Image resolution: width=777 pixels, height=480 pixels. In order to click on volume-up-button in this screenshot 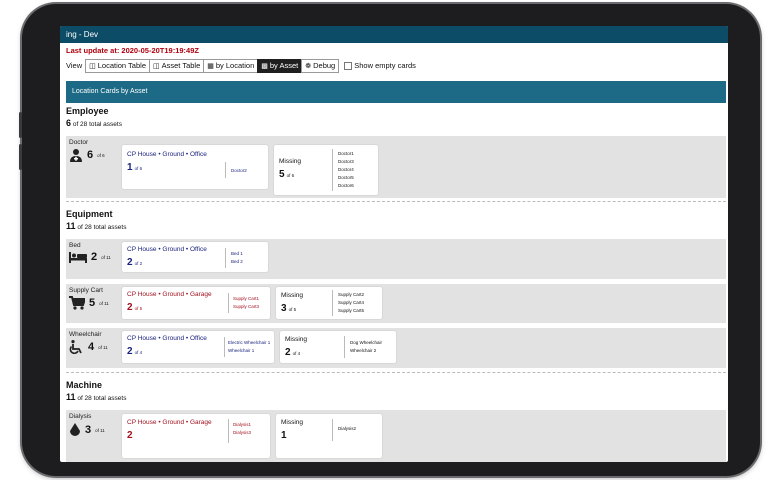, I will do `click(20, 125)`.